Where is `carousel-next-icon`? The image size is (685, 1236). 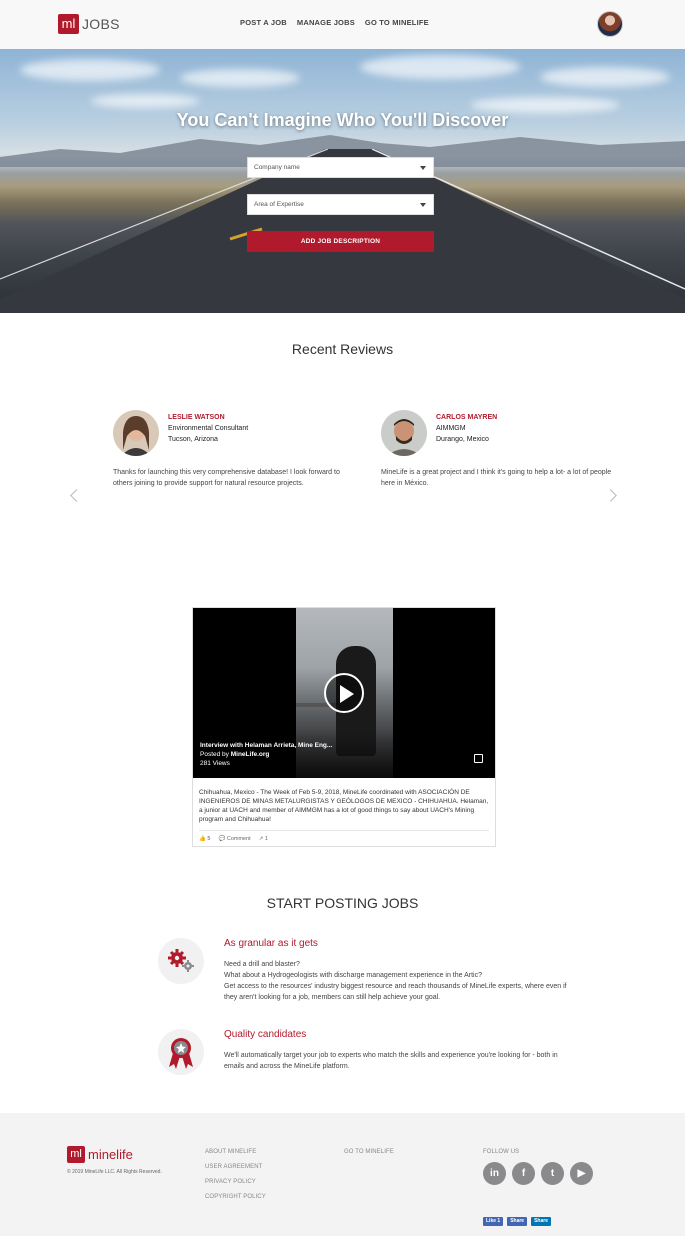 carousel-next-icon is located at coordinates (610, 495).